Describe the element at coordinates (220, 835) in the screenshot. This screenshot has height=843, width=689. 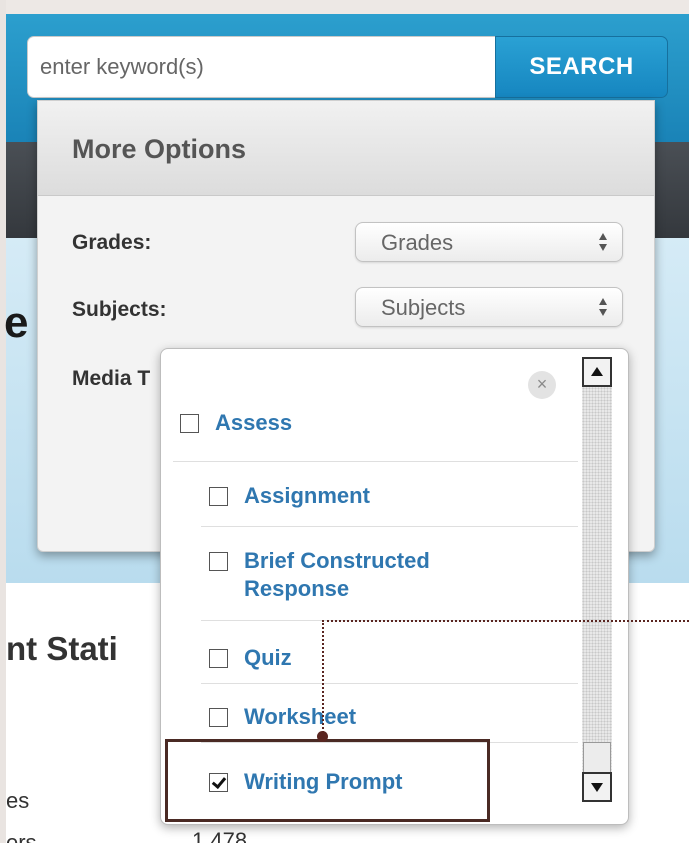
I see `stat-value: 1,478` at that location.